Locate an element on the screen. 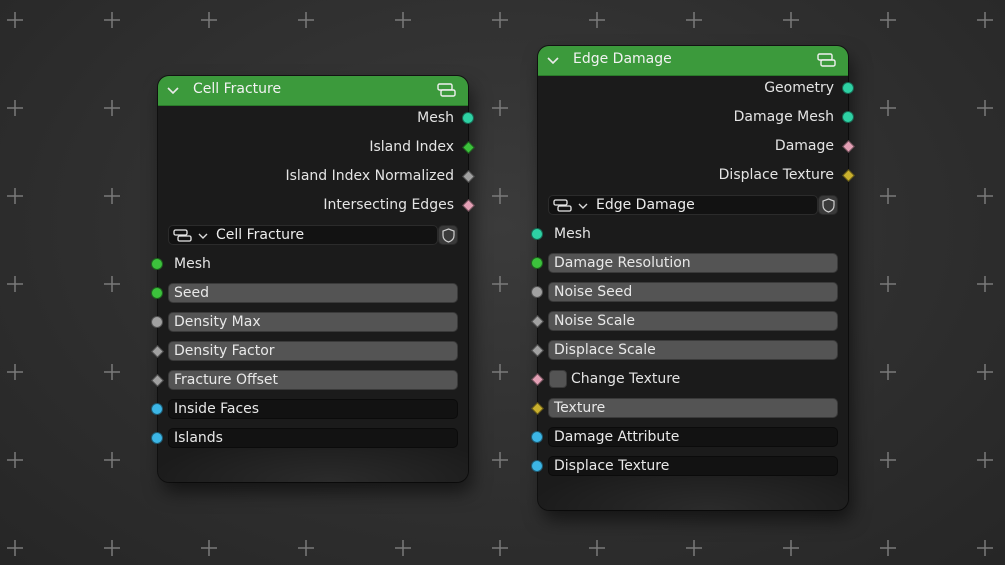  socket-input-displace-texture is located at coordinates (537, 466).